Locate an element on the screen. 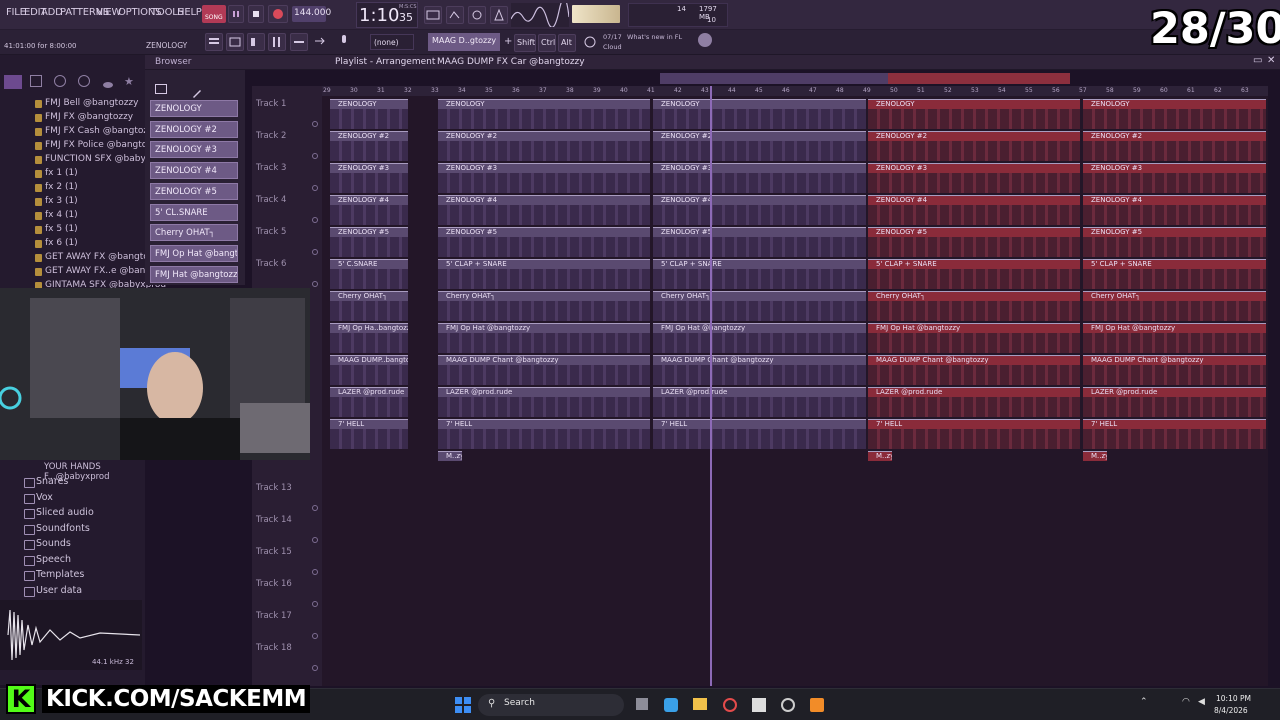 The height and width of the screenshot is (720, 1280). start-icon is located at coordinates (463, 705).